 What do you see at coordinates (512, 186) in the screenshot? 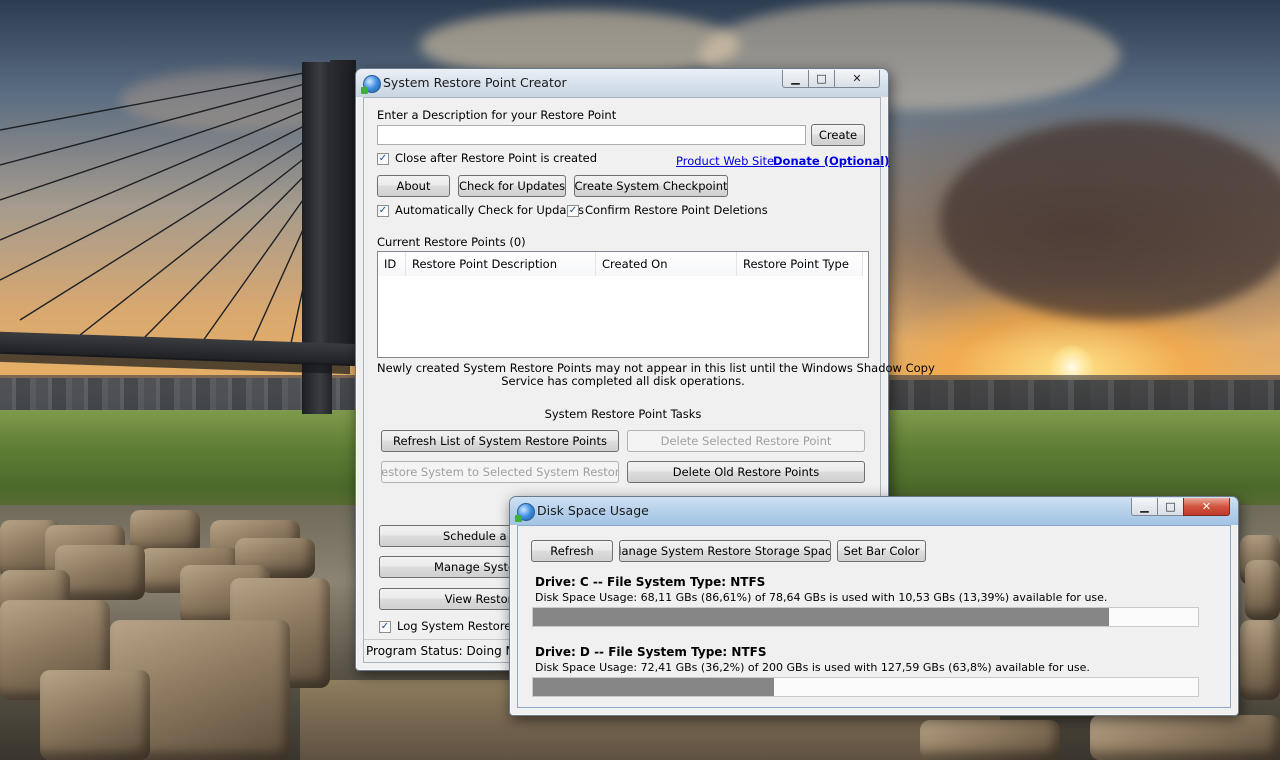
I see `check-updates-button: Check for Updates` at bounding box center [512, 186].